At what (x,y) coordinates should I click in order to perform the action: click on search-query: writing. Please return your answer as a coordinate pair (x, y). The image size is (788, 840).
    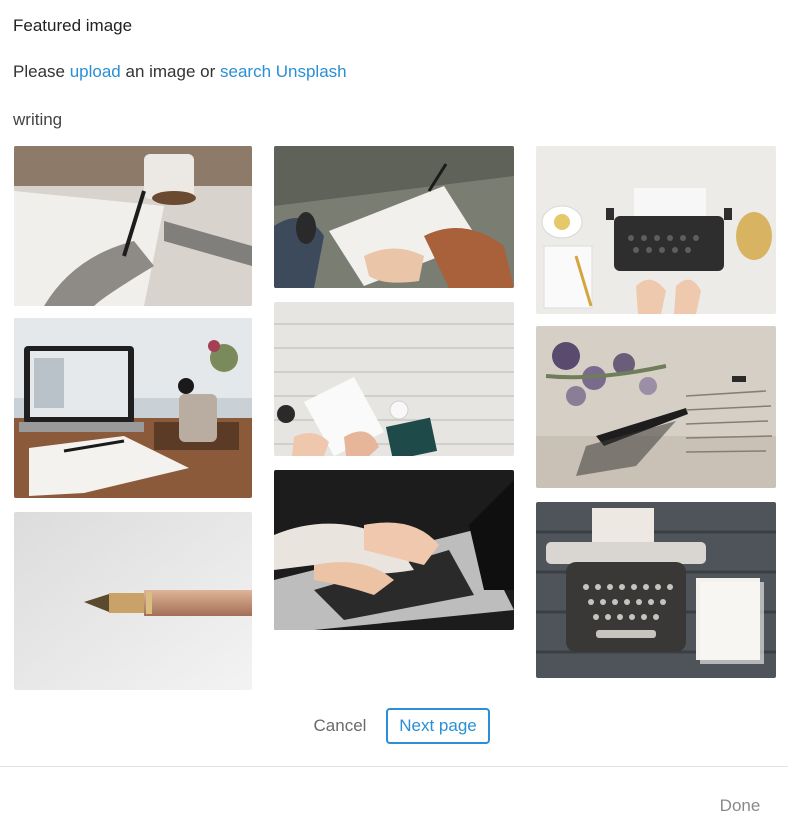
    Looking at the image, I should click on (37, 120).